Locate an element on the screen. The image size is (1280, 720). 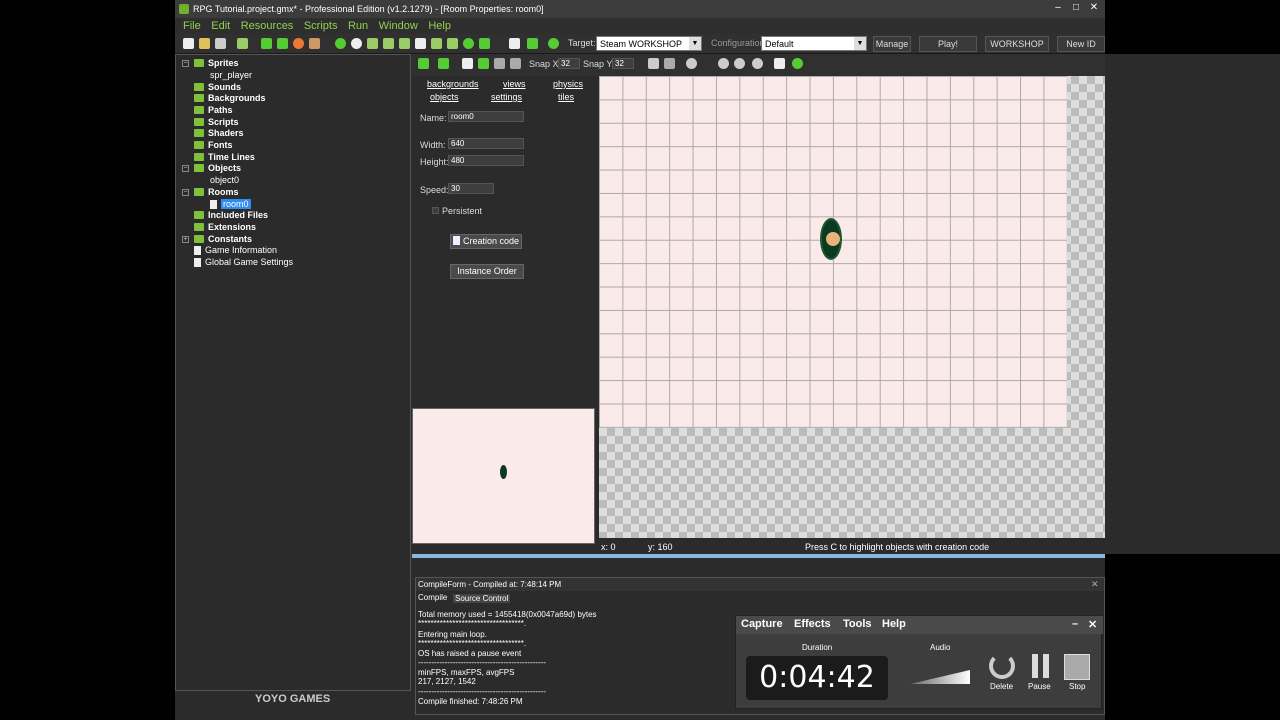
tree-objects: Objects is located at coordinates (217, 168).